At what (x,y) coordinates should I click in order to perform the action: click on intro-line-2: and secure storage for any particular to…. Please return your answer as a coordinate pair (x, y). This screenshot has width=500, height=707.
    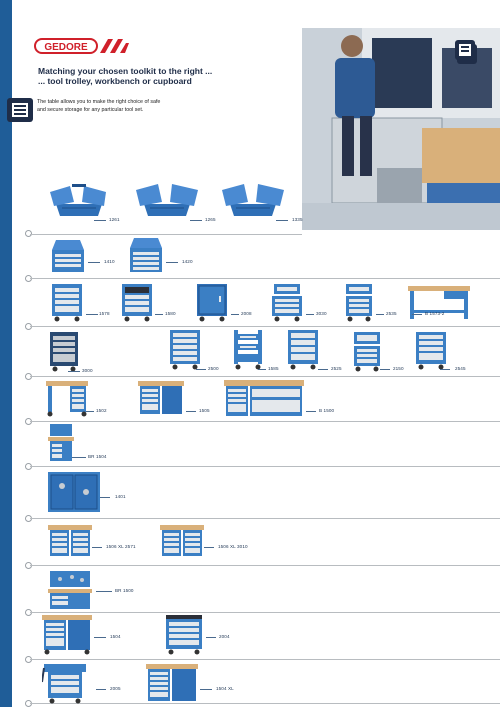
    Looking at the image, I should click on (90, 109).